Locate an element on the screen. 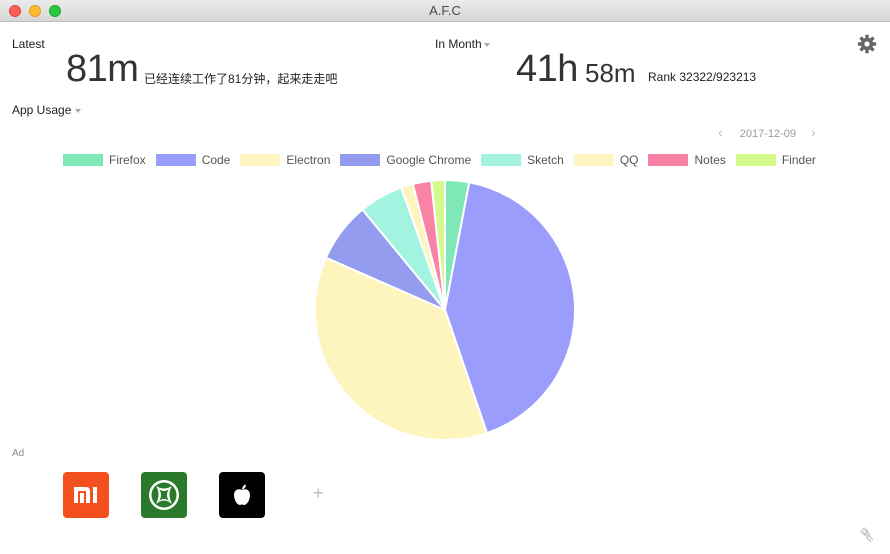  legend-label: Firefox is located at coordinates (127, 160).